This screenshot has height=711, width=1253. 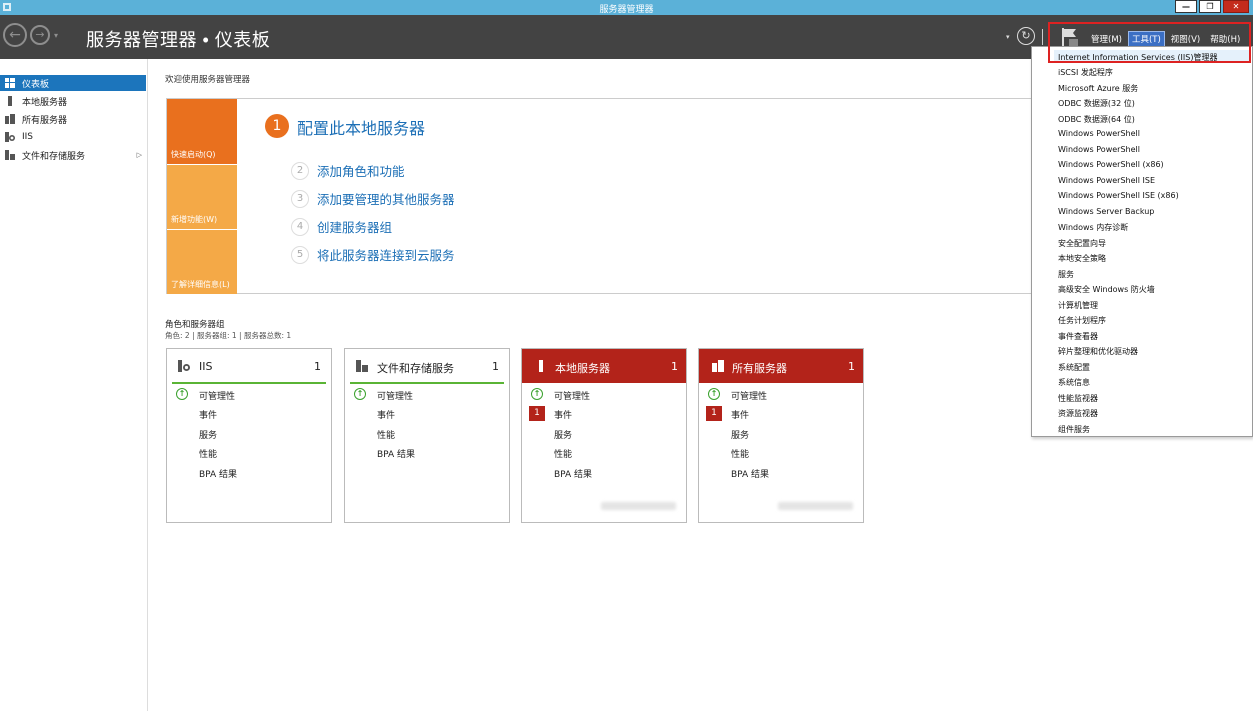 What do you see at coordinates (604, 435) in the screenshot?
I see `tile-local-server: 本地服务器 1 ↑ 可管理性 1 事件 服务 性能 BPA 结果` at bounding box center [604, 435].